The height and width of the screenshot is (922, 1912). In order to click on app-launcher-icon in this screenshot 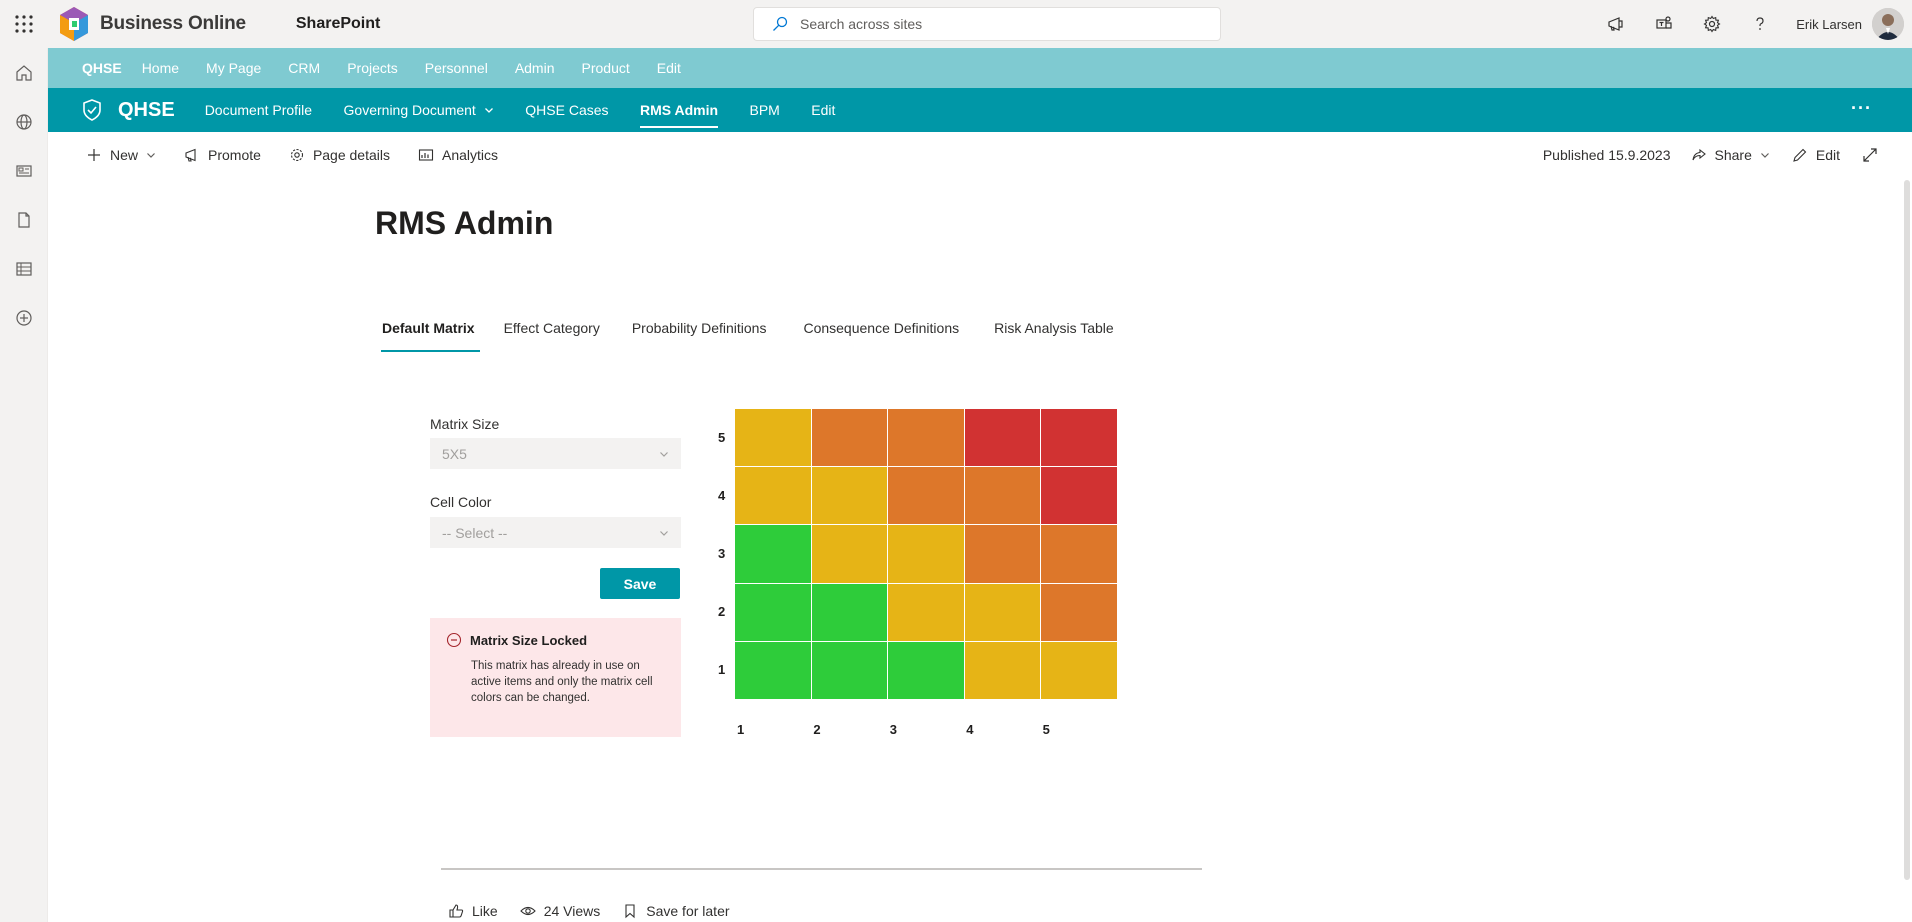, I will do `click(24, 24)`.